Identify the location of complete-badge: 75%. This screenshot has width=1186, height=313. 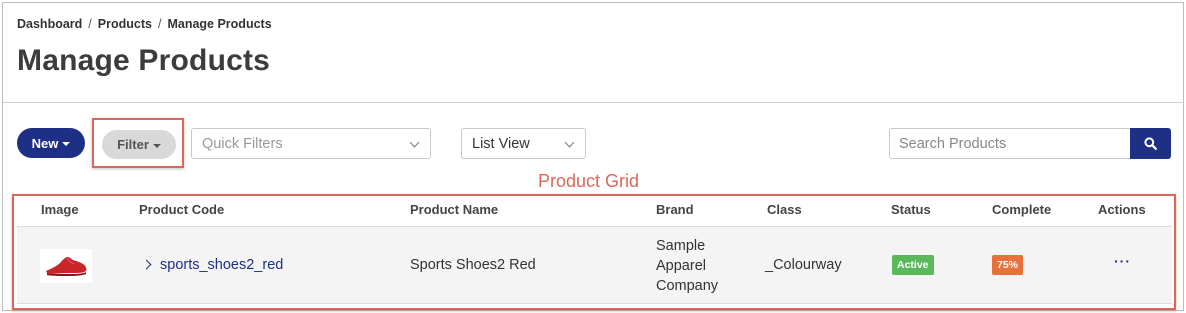
(1008, 265).